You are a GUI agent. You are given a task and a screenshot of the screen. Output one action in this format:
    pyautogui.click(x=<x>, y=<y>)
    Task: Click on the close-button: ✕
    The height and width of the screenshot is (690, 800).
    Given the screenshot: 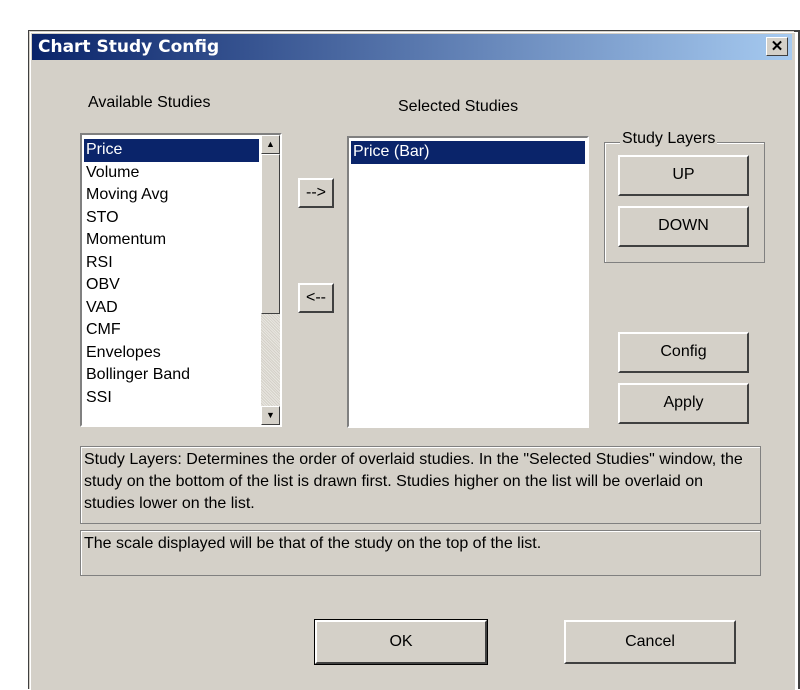 What is the action you would take?
    pyautogui.click(x=777, y=46)
    